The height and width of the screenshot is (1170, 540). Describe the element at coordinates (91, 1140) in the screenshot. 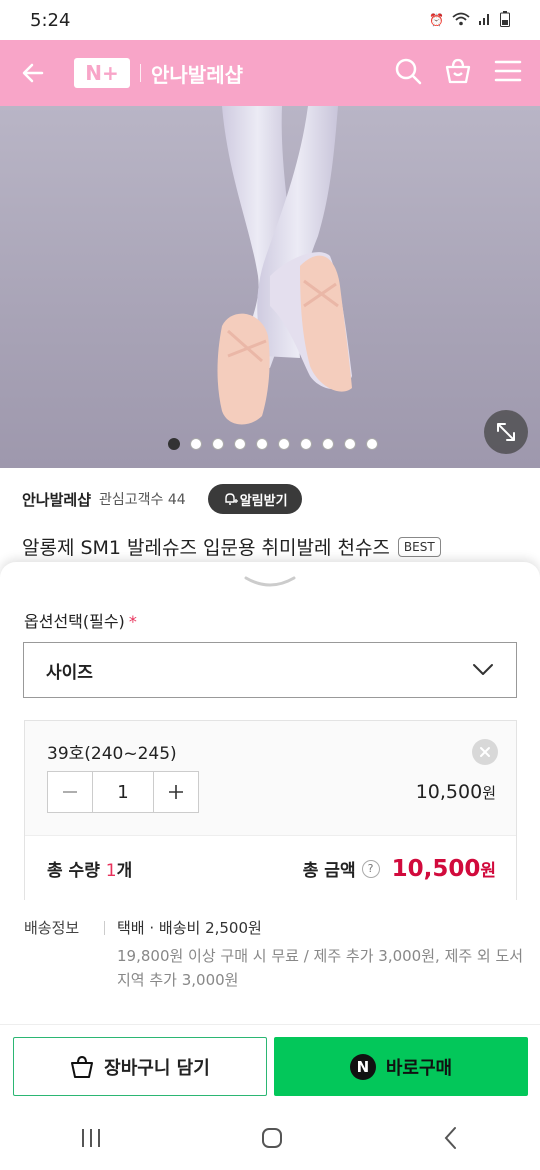

I see `recent-apps-icon` at that location.